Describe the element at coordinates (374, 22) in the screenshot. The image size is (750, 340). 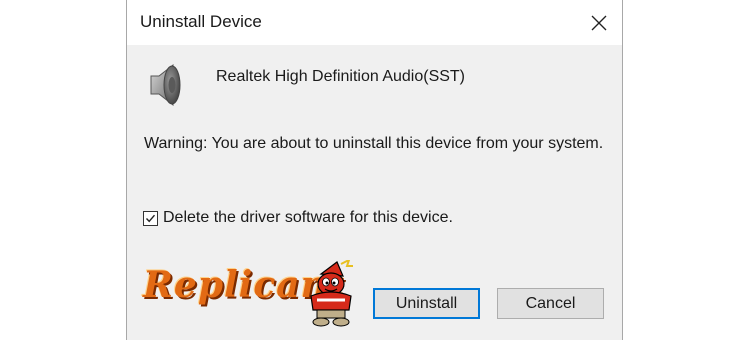
I see `title-bar: Uninstall Device` at that location.